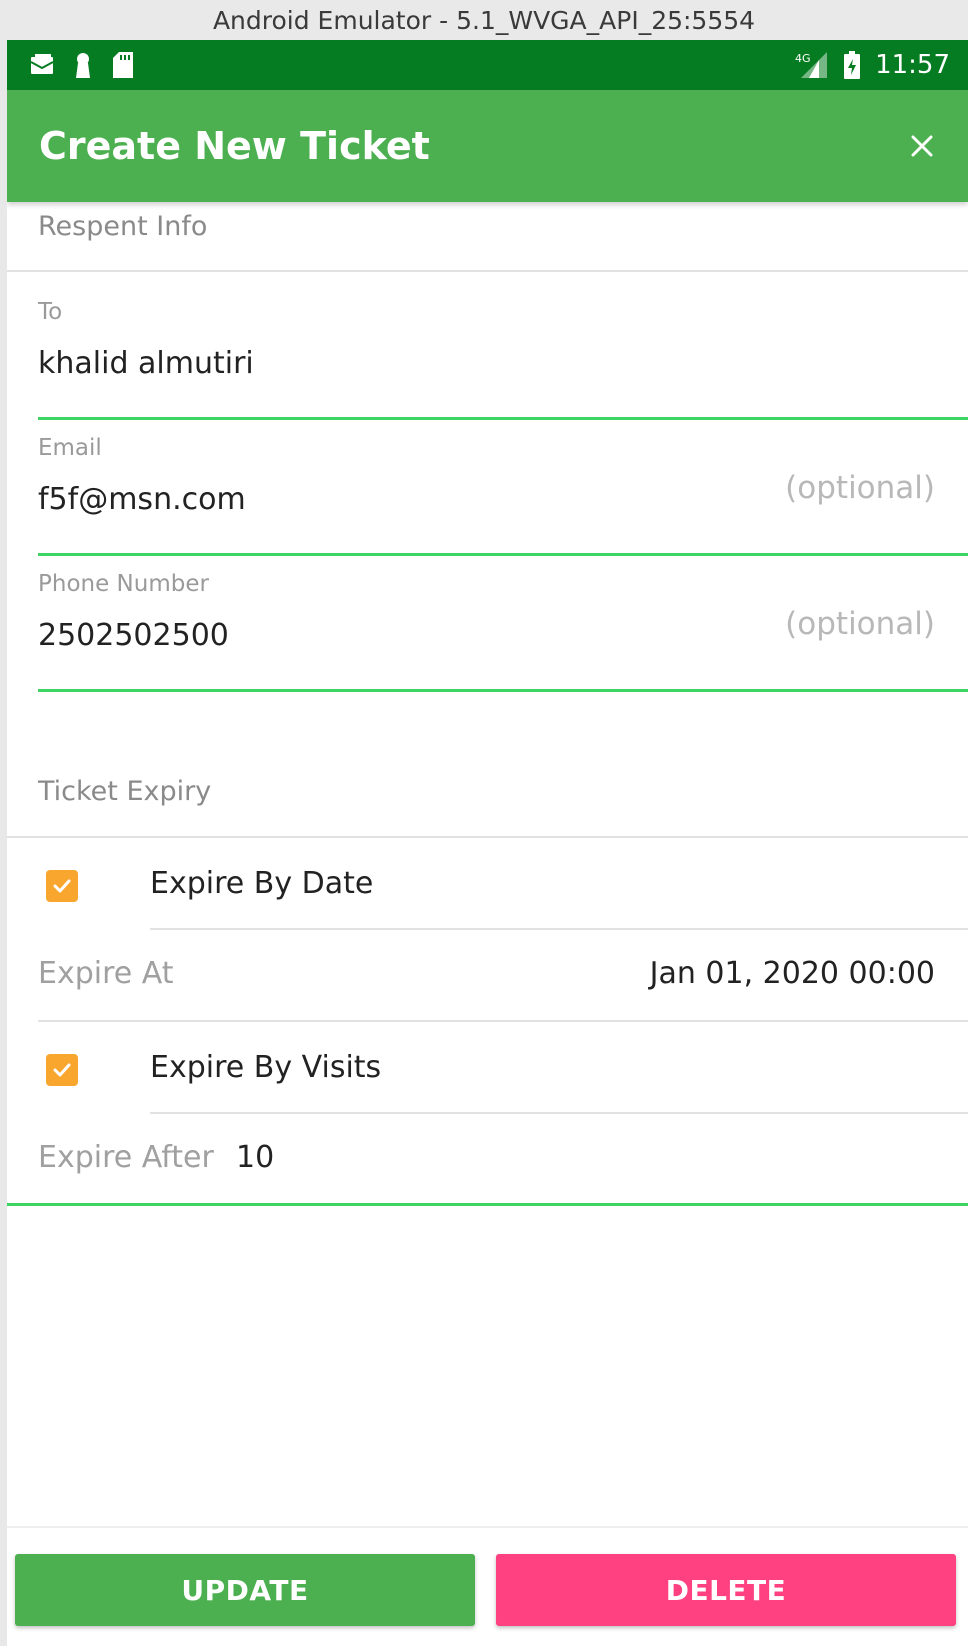  I want to click on battery-icon, so click(852, 65).